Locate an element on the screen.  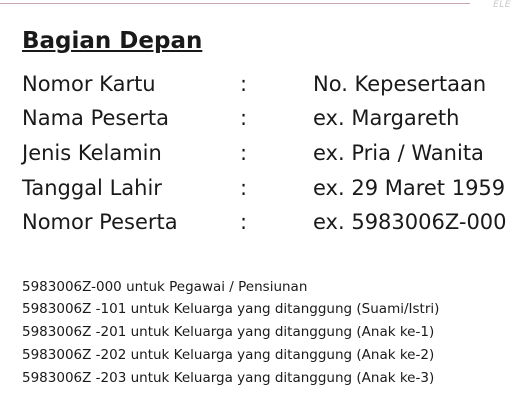
field-row-participant-name: Nama Peserta : ex. Margareth is located at coordinates (255, 121).